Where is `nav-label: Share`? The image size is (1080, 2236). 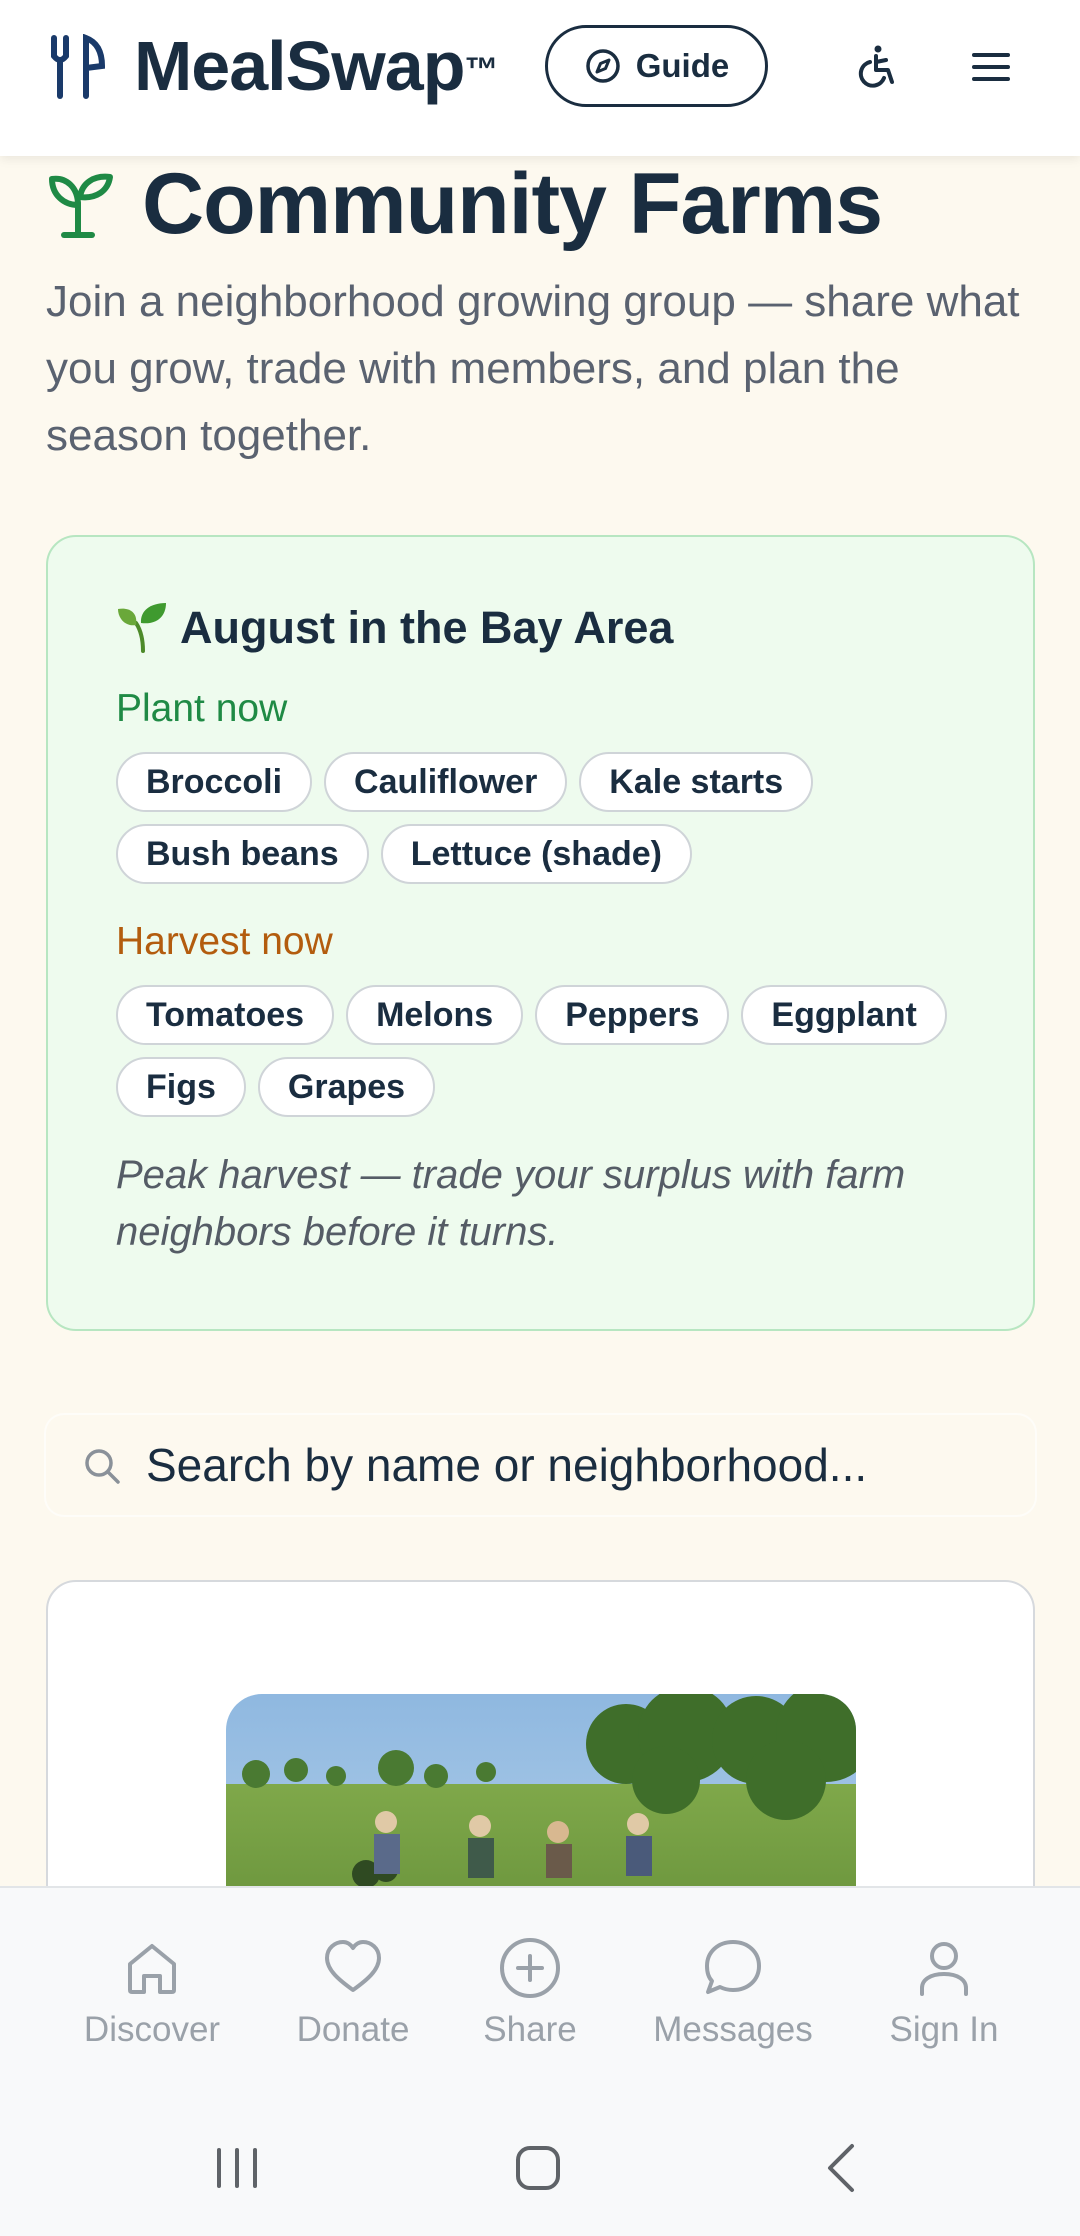
nav-label: Share is located at coordinates (530, 2029).